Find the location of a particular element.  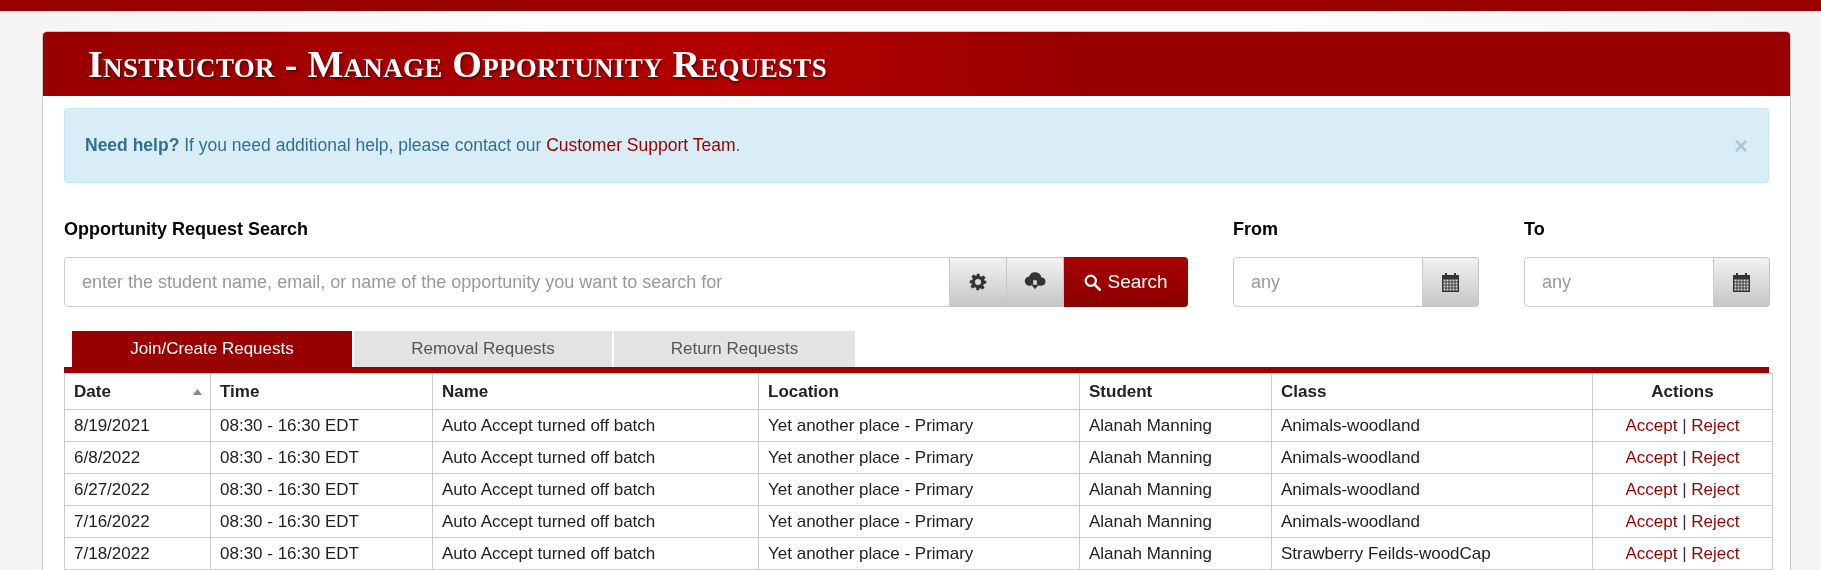

table-cell: 7/16/2022 is located at coordinates (137, 521).